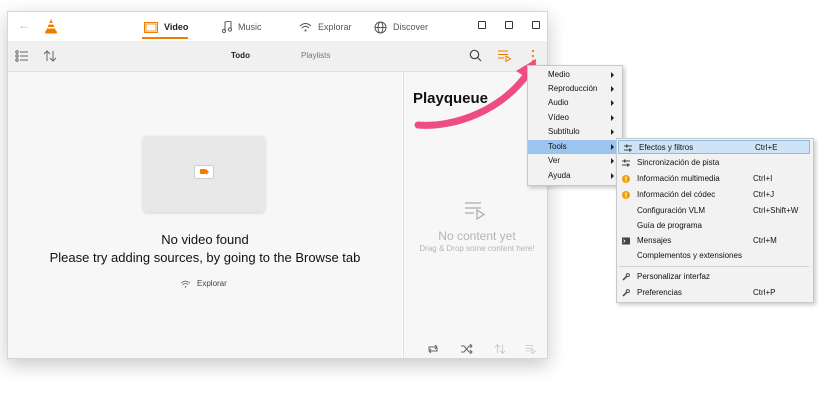 This screenshot has width=820, height=406. I want to click on tab-video-label: Video, so click(176, 27).